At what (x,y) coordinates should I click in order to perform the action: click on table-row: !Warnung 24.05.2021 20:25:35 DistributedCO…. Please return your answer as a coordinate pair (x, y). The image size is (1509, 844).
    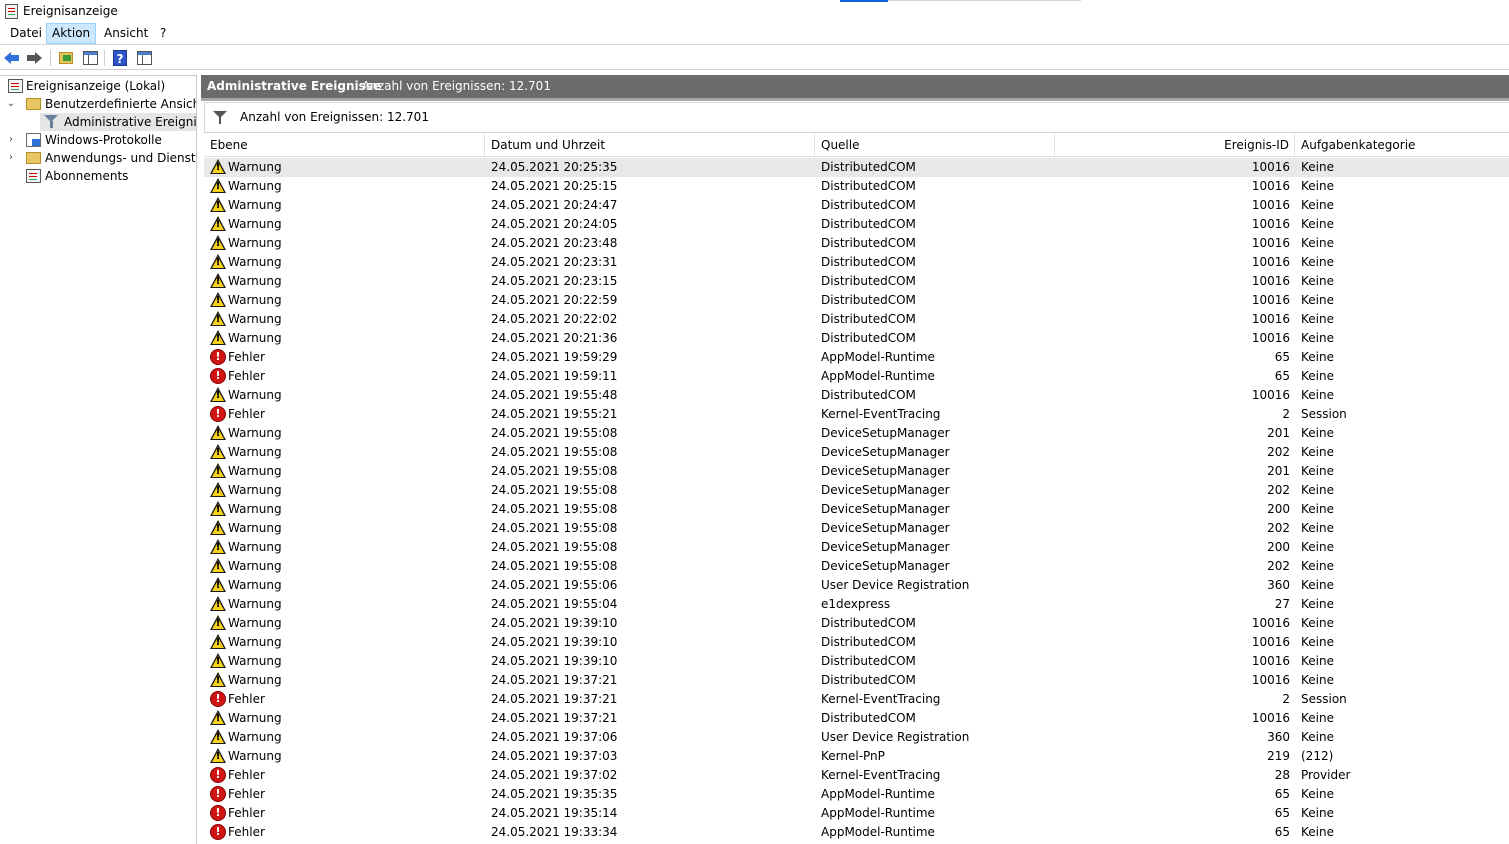
    Looking at the image, I should click on (856, 167).